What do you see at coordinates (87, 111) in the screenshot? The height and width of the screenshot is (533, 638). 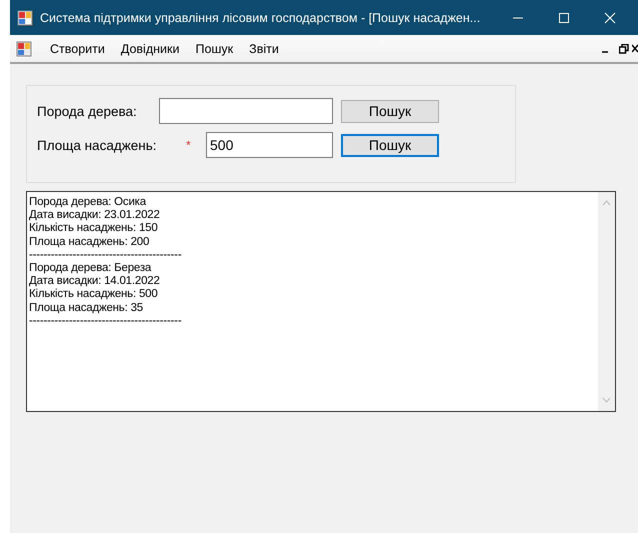 I see `field-label: Порода дерева:` at bounding box center [87, 111].